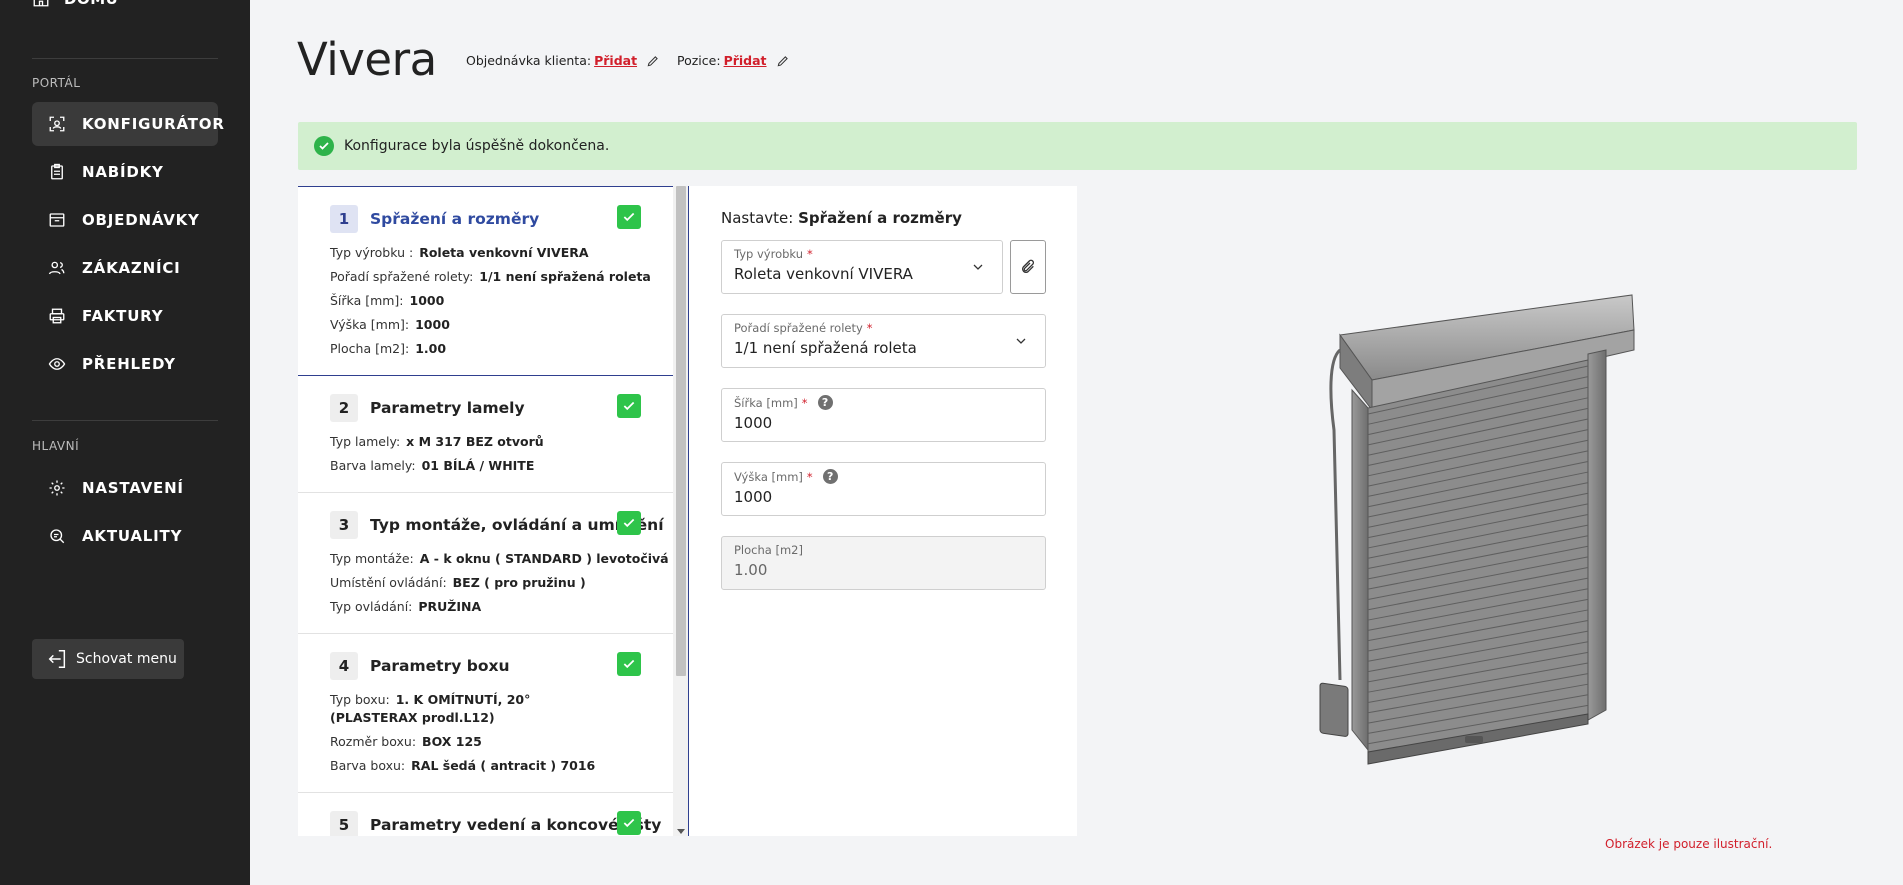  I want to click on success-alert: Konfigurace byla úspěšně dokončena., so click(1077, 146).